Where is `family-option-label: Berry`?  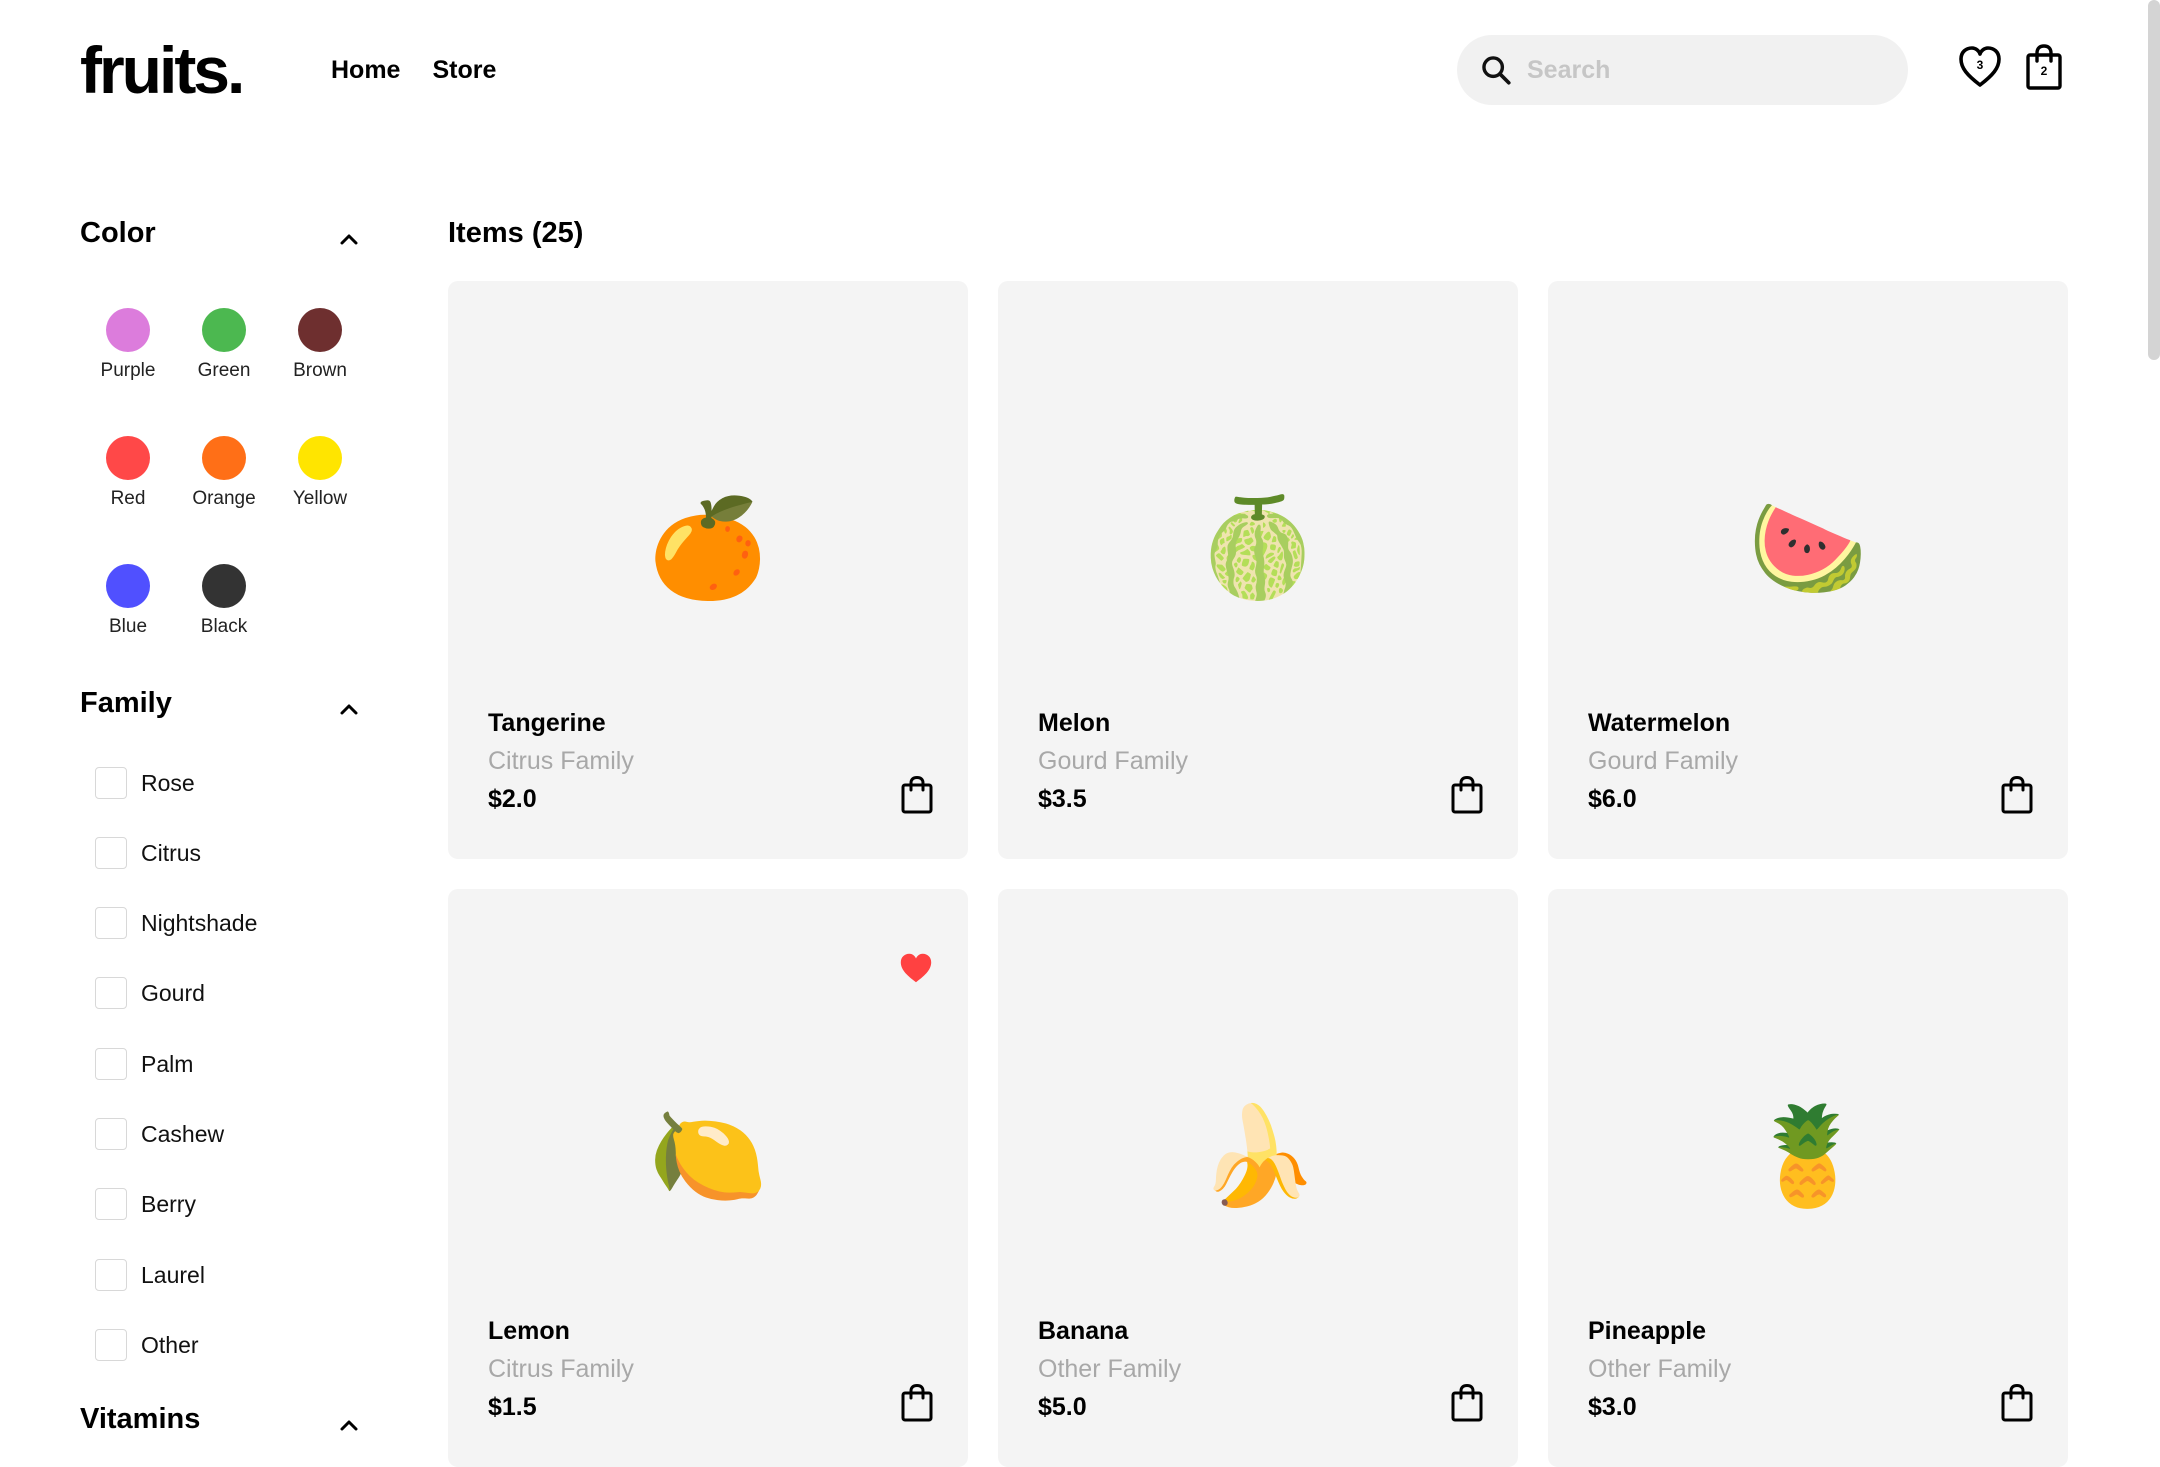 family-option-label: Berry is located at coordinates (168, 1203).